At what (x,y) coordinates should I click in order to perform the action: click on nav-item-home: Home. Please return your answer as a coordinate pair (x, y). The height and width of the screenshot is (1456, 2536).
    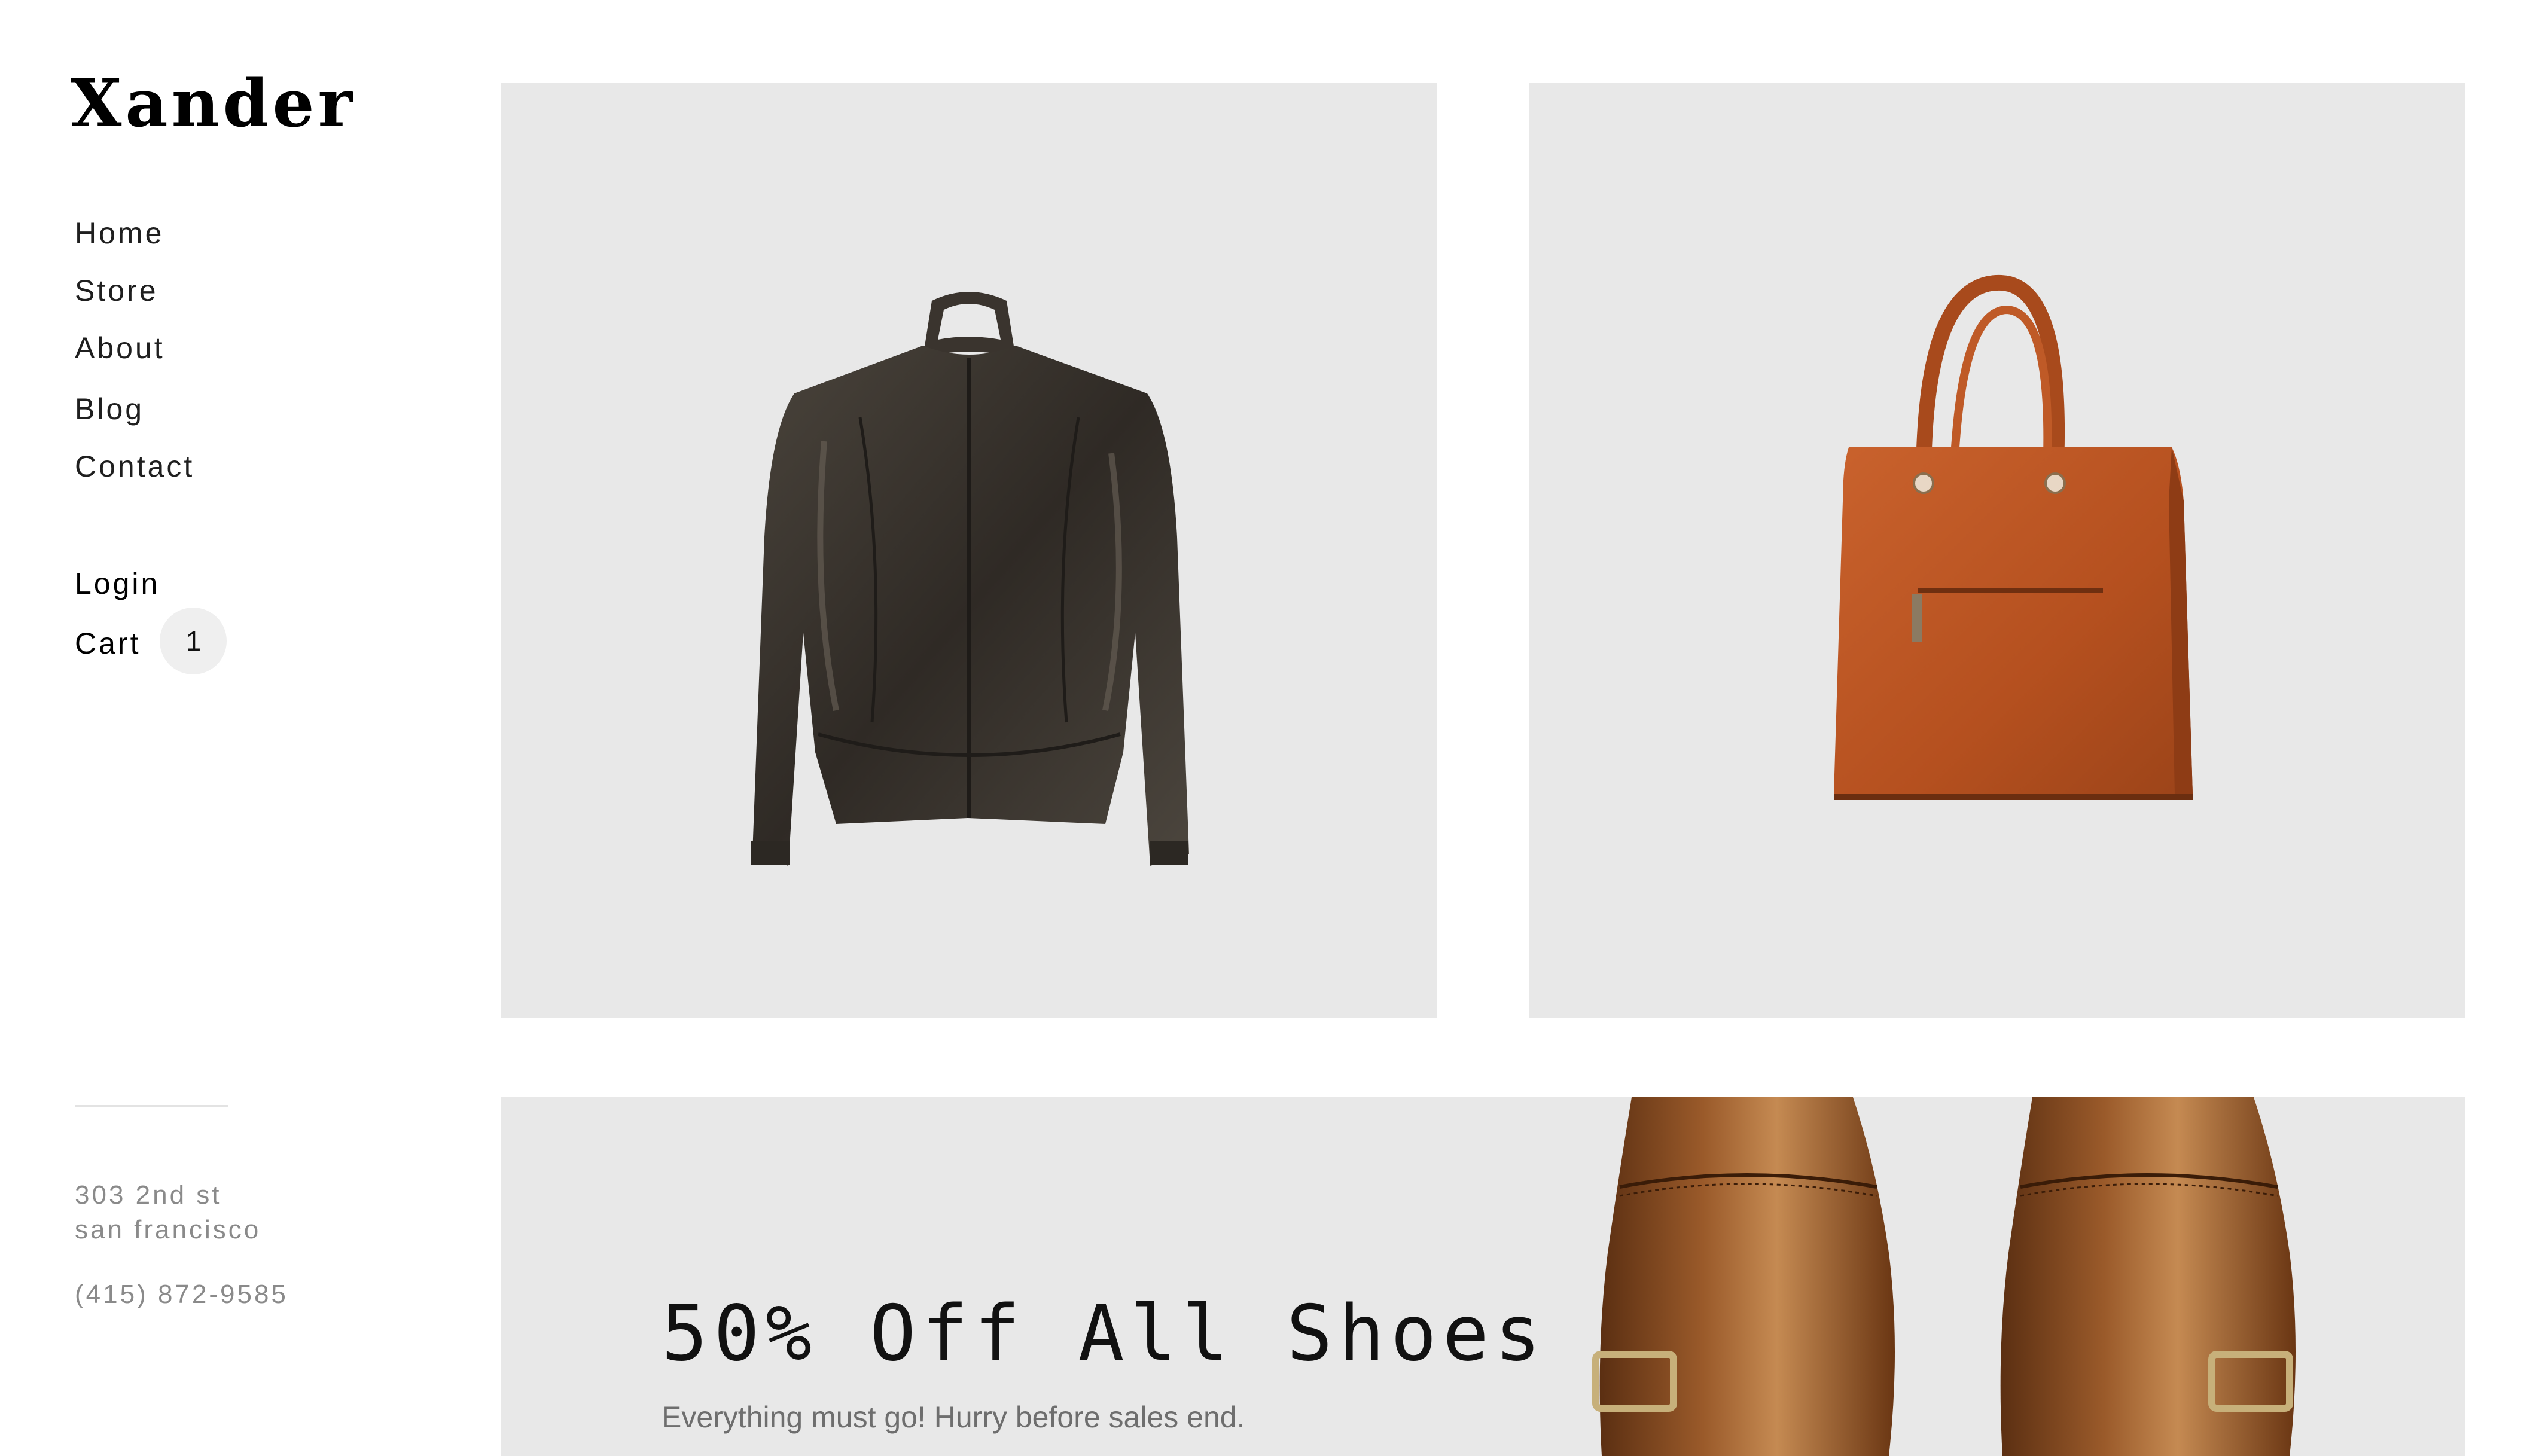
    Looking at the image, I should click on (134, 247).